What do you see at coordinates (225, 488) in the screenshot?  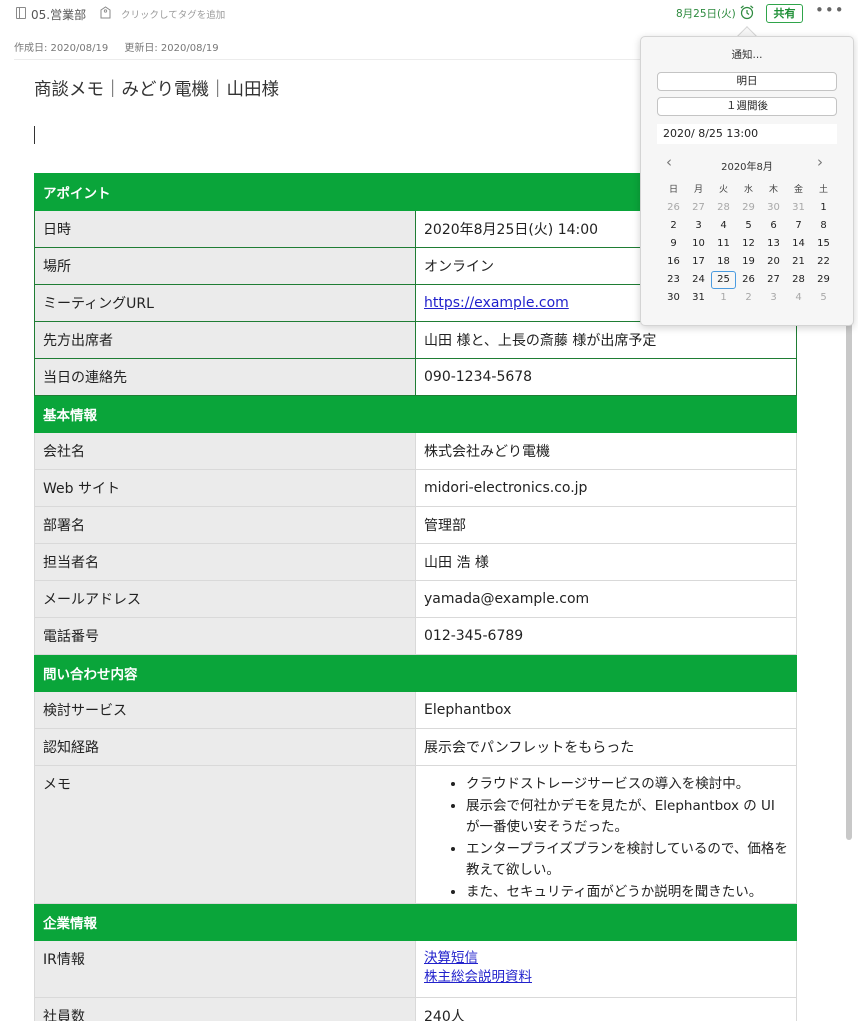 I see `row-label: Web サイト` at bounding box center [225, 488].